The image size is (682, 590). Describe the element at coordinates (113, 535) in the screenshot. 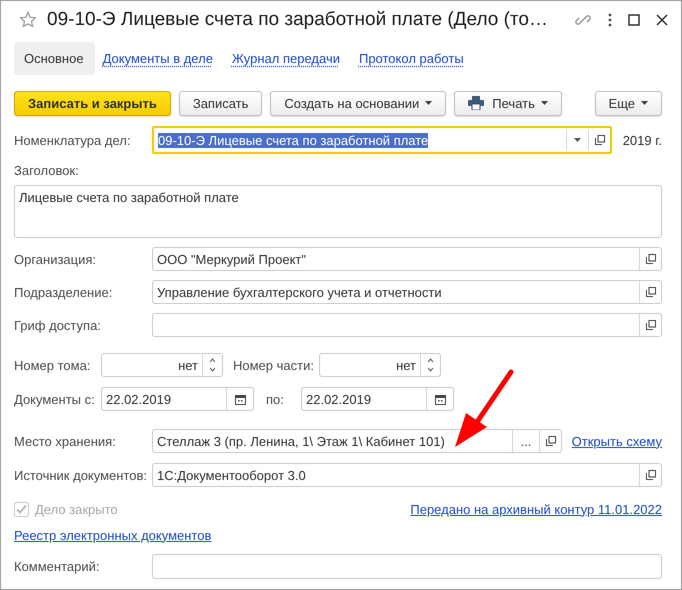

I see `registry-link: Реестр электронных документов` at that location.